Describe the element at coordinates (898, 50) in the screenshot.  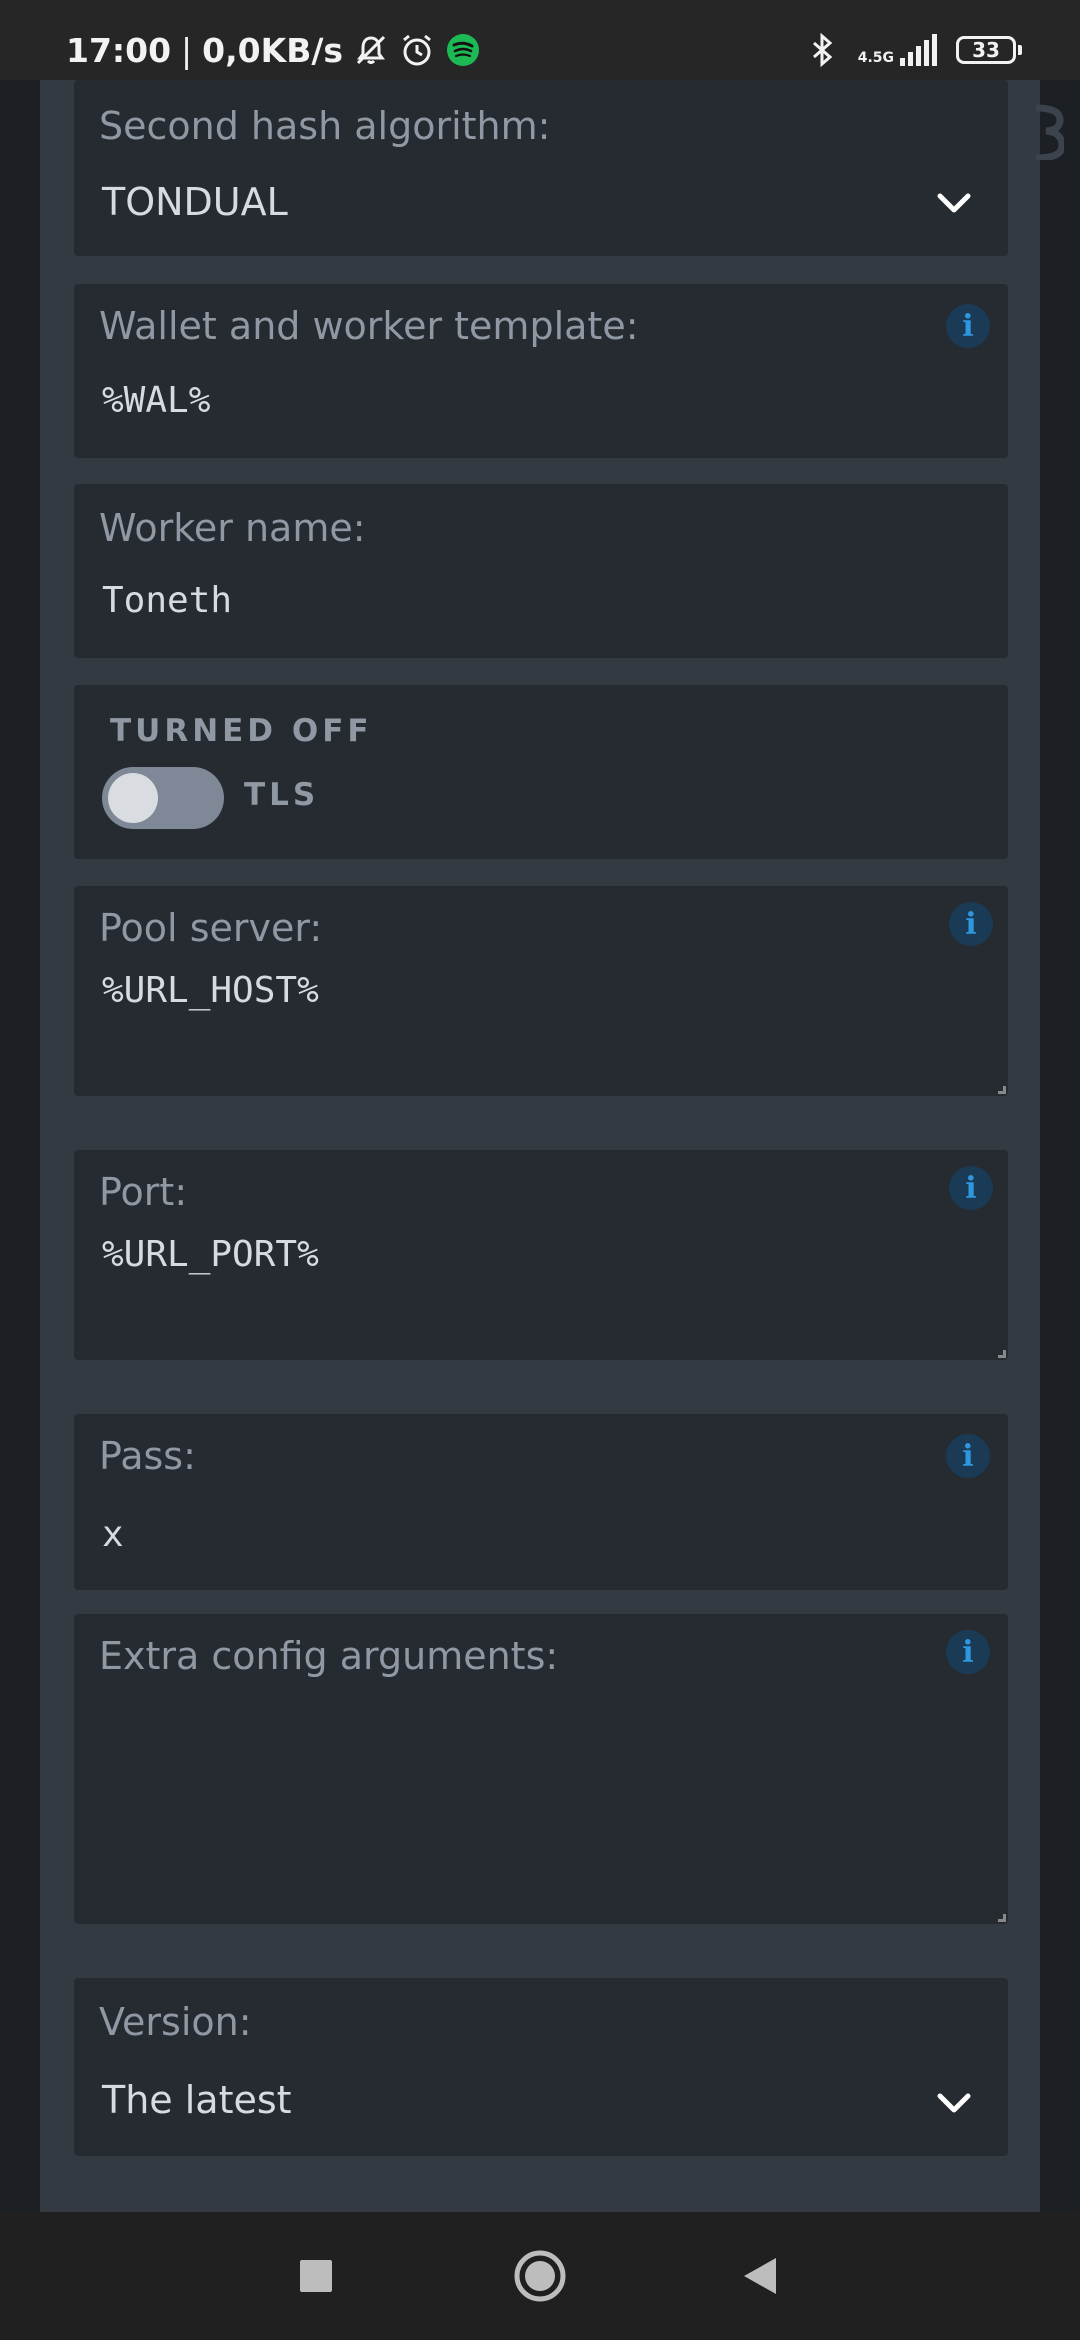
I see `signal-group: 4.5G` at that location.